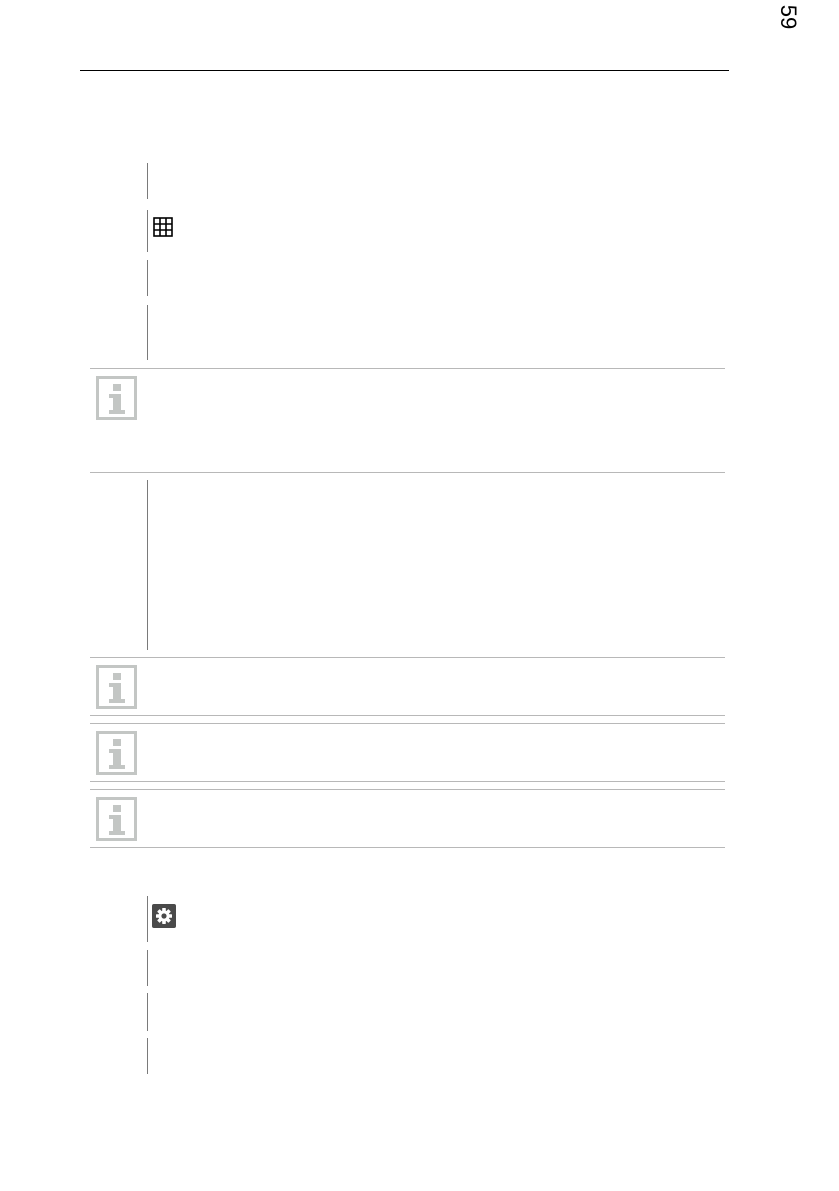 The height and width of the screenshot is (1191, 839). I want to click on page-number: 59, so click(788, 17).